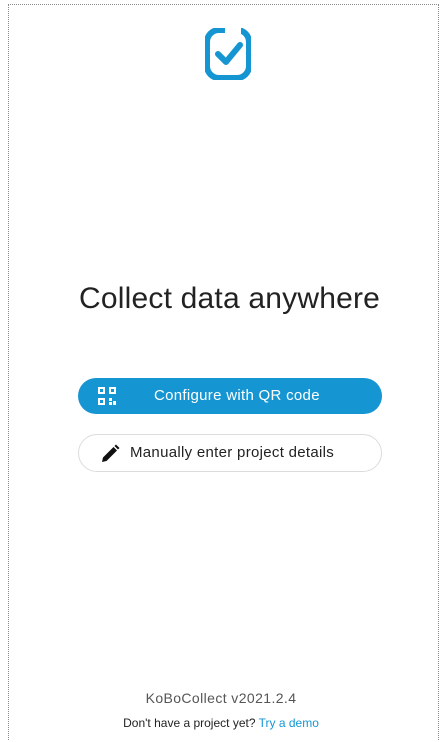 The image size is (442, 742). I want to click on manual-entry-label: Manually enter project details, so click(232, 452).